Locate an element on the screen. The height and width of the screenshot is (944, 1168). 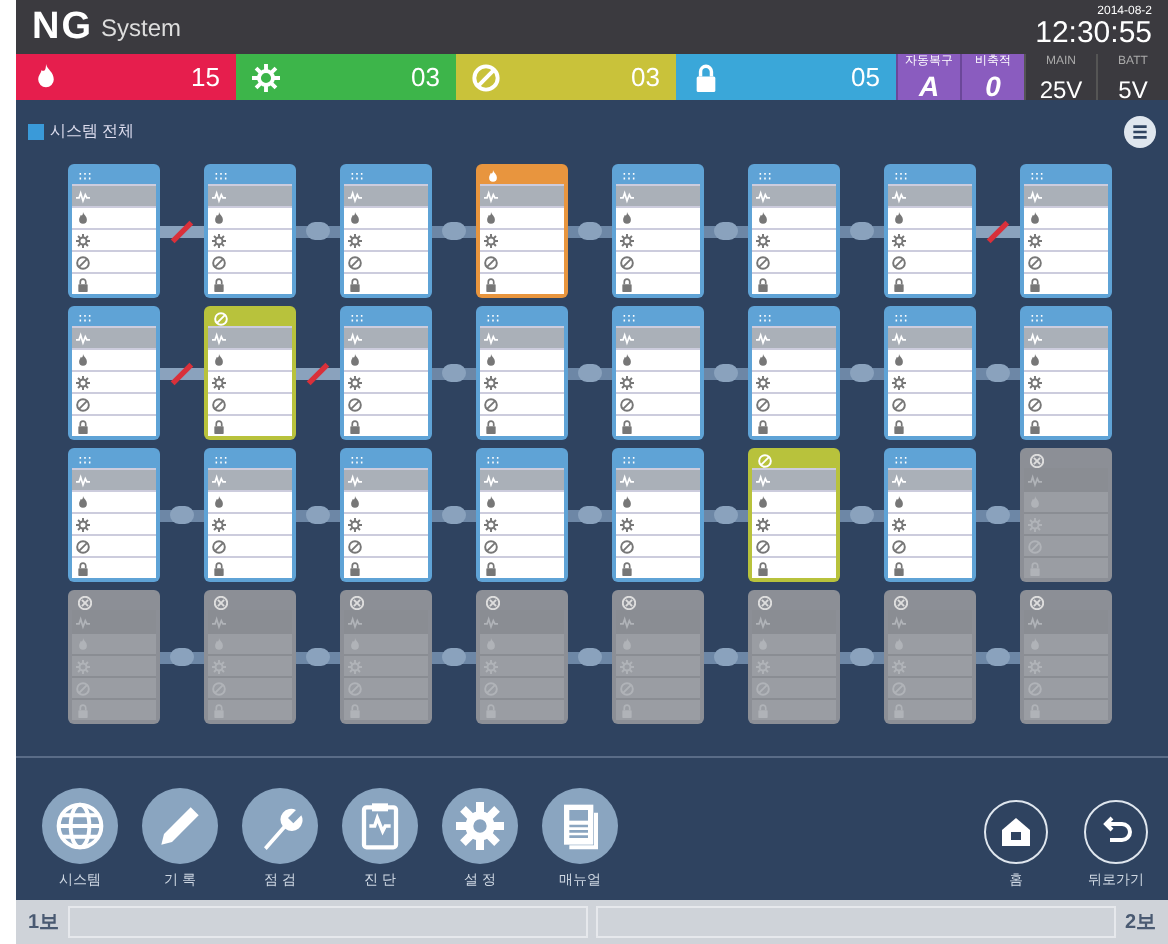
section-marker is located at coordinates (36, 132).